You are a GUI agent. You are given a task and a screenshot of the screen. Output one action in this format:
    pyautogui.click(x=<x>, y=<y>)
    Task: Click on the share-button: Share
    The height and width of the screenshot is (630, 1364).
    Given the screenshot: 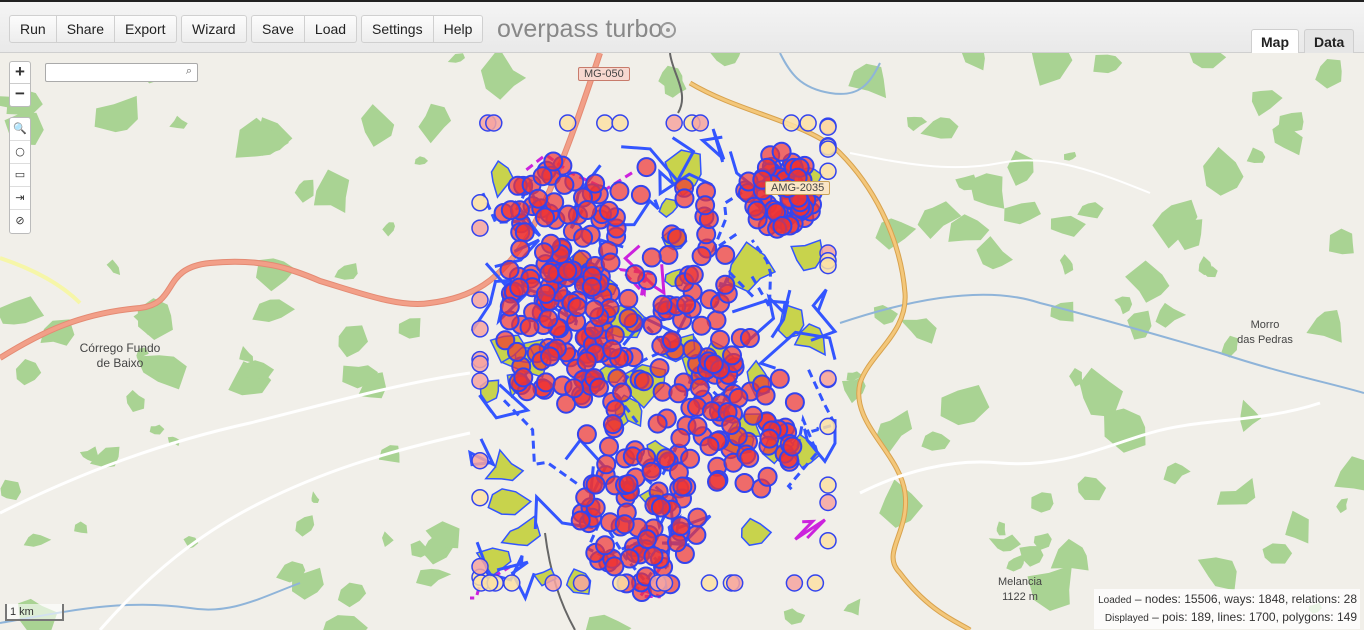 What is the action you would take?
    pyautogui.click(x=86, y=29)
    